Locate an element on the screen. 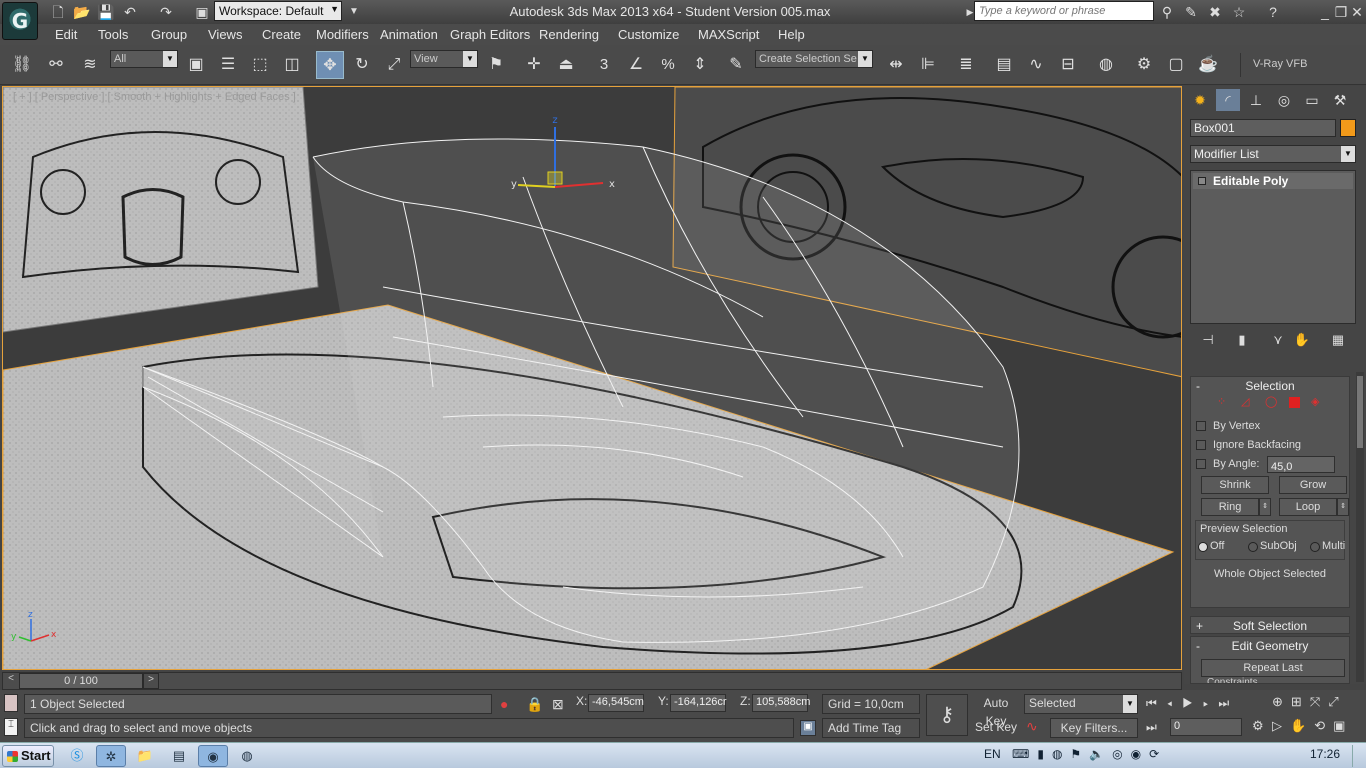 The height and width of the screenshot is (768, 1366). auto-key-button: Auto Key is located at coordinates (996, 711).